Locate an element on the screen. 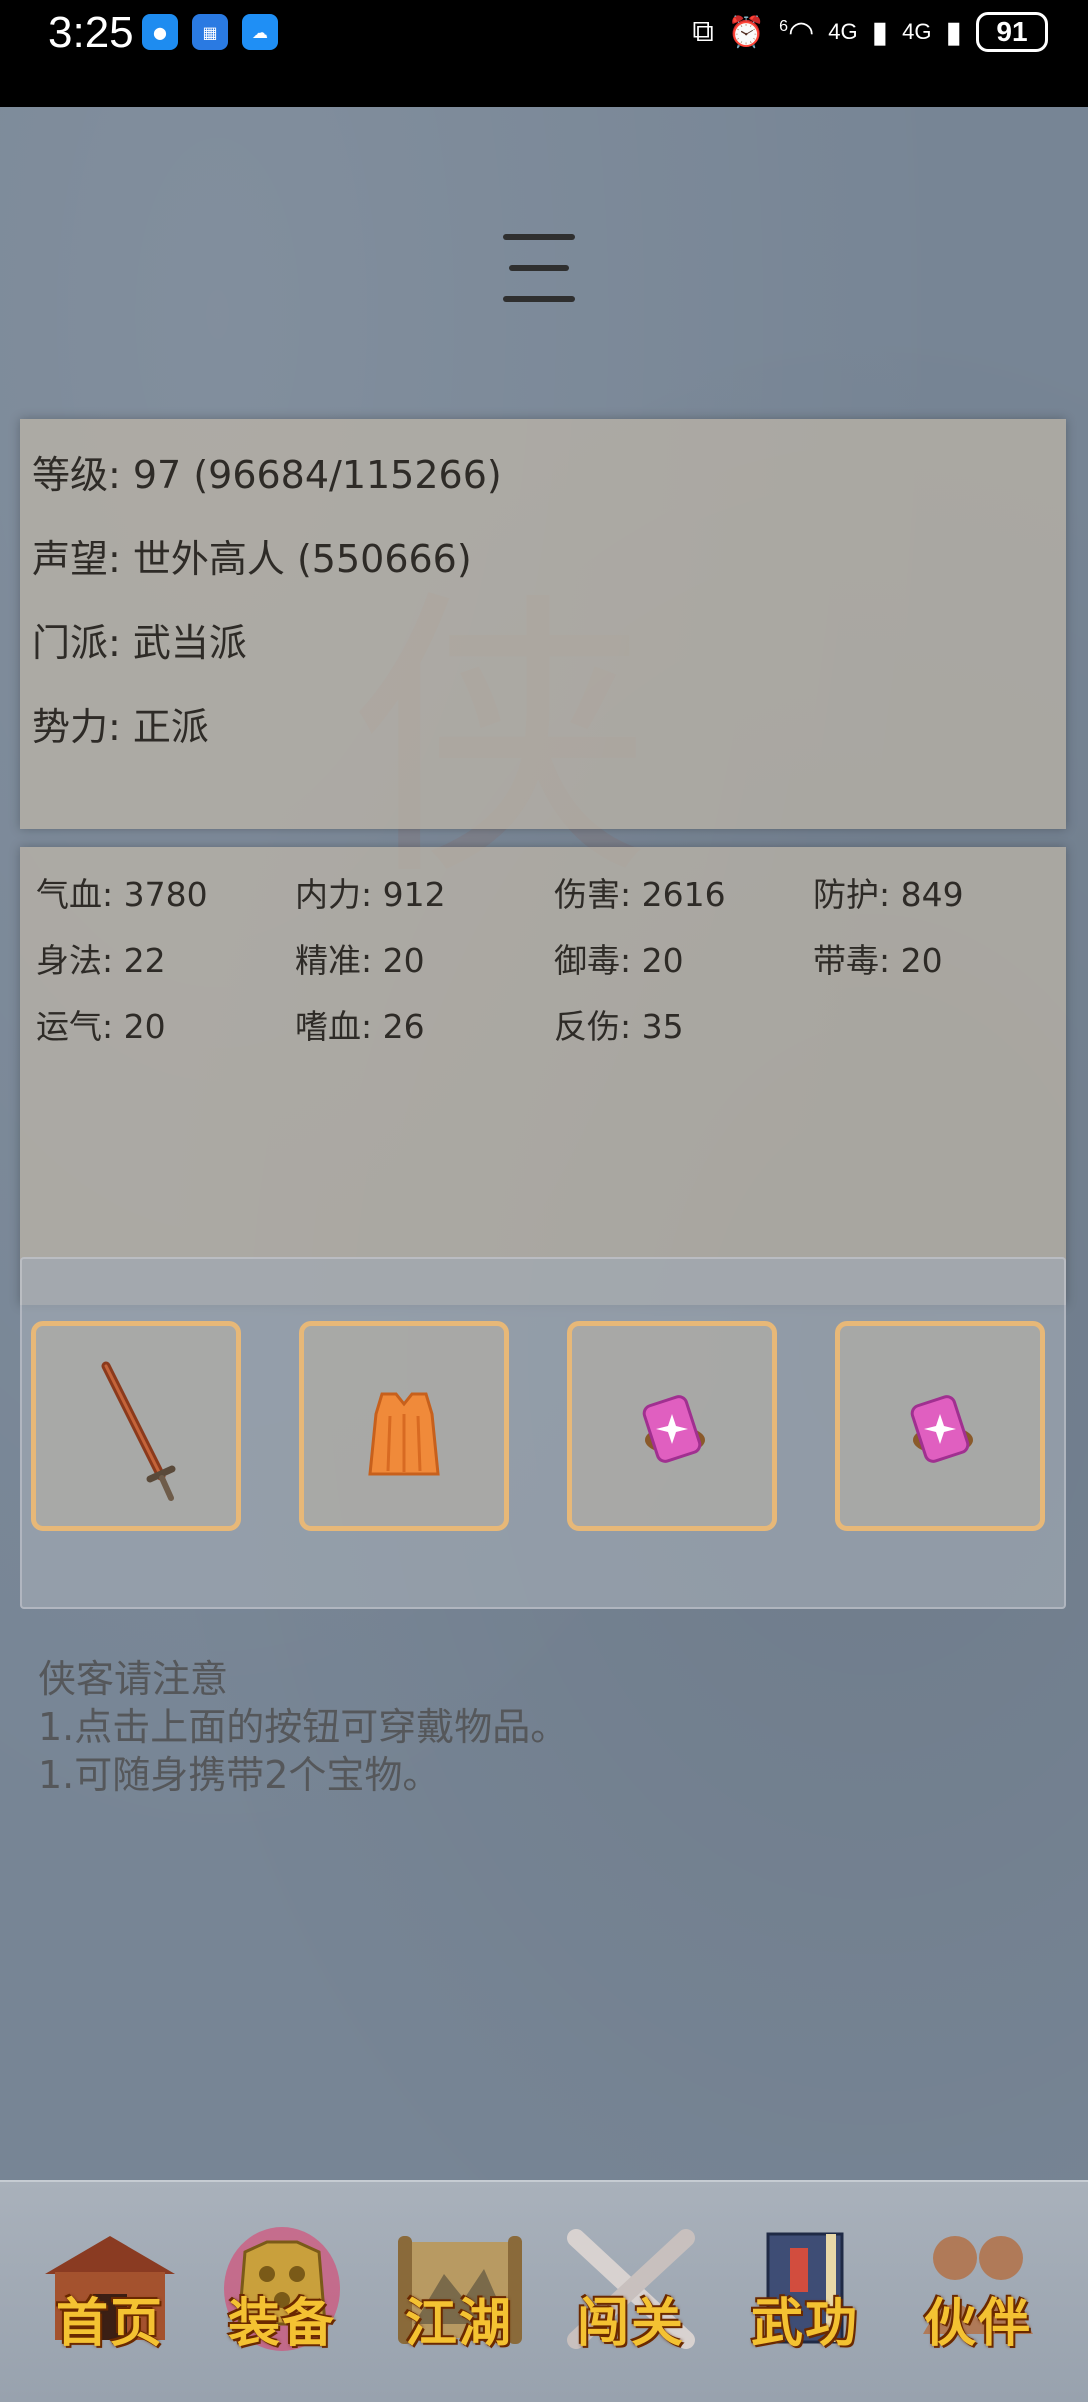  notes-line-1: 1.点击上面的按钮可穿戴物品。 is located at coordinates (303, 1727).